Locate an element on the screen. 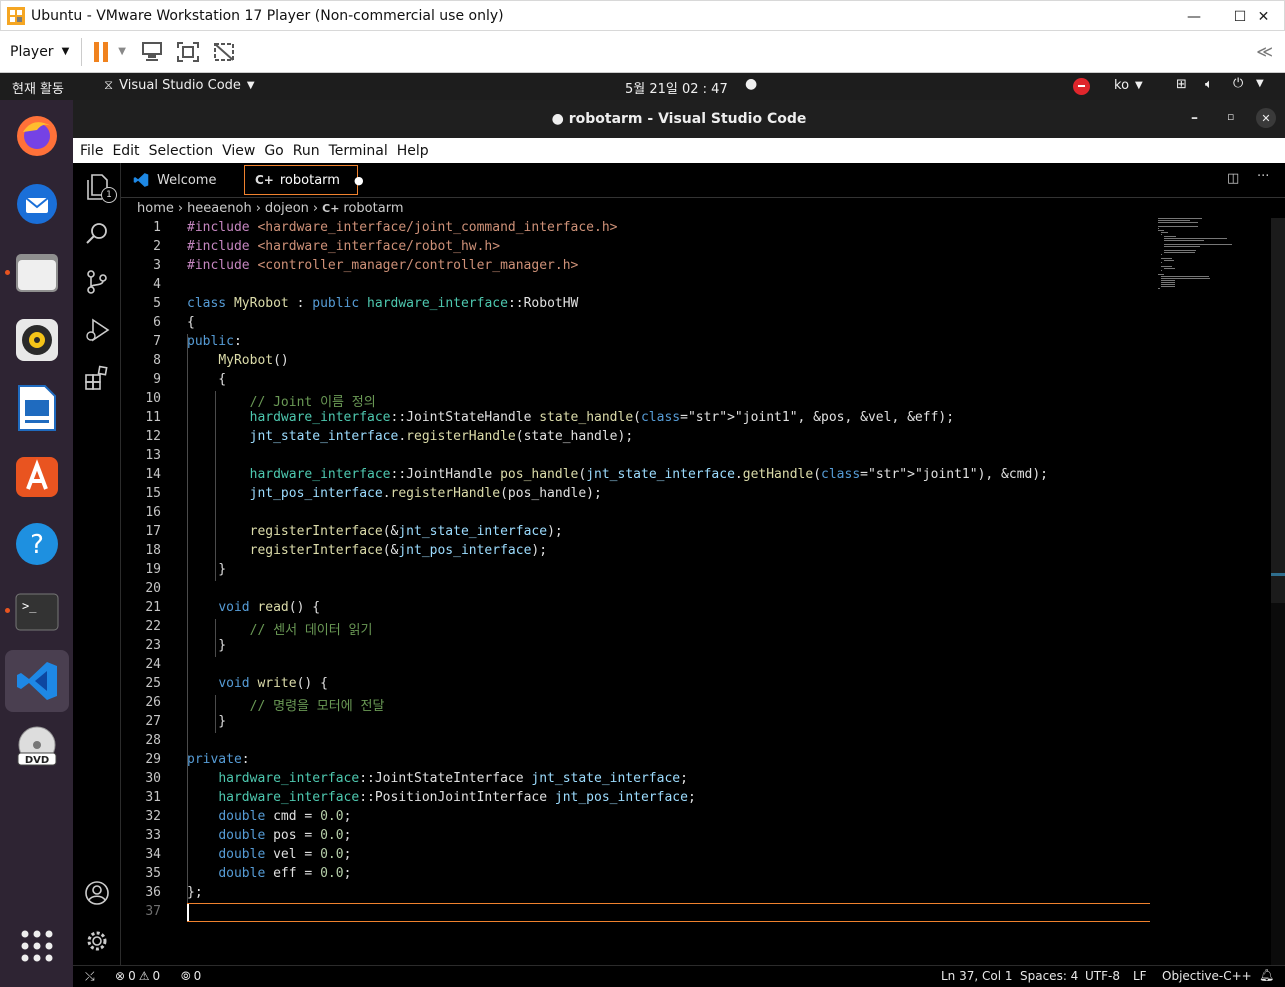  accounts-icon is located at coordinates (97, 893).